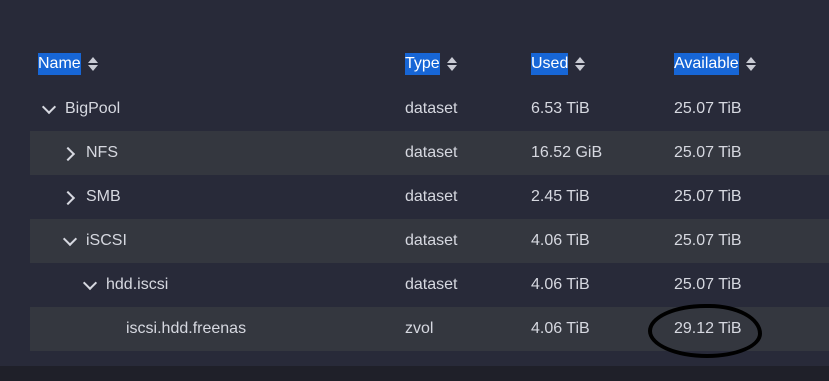  Describe the element at coordinates (560, 196) in the screenshot. I see `used-cell: 2.45 TiB` at that location.